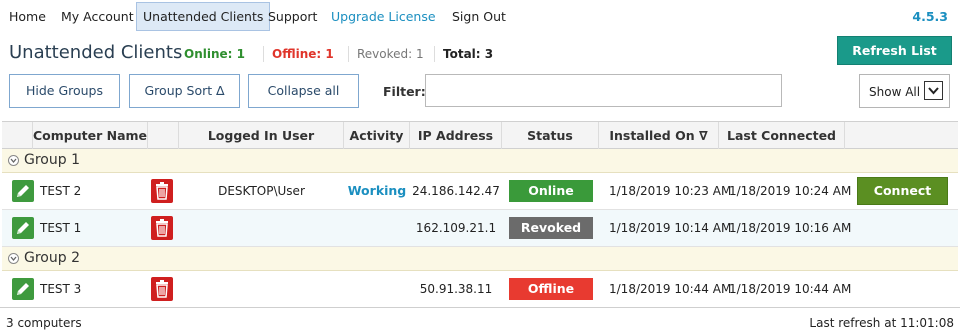 The height and width of the screenshot is (335, 960). I want to click on computer-count: 3 computers, so click(44, 323).